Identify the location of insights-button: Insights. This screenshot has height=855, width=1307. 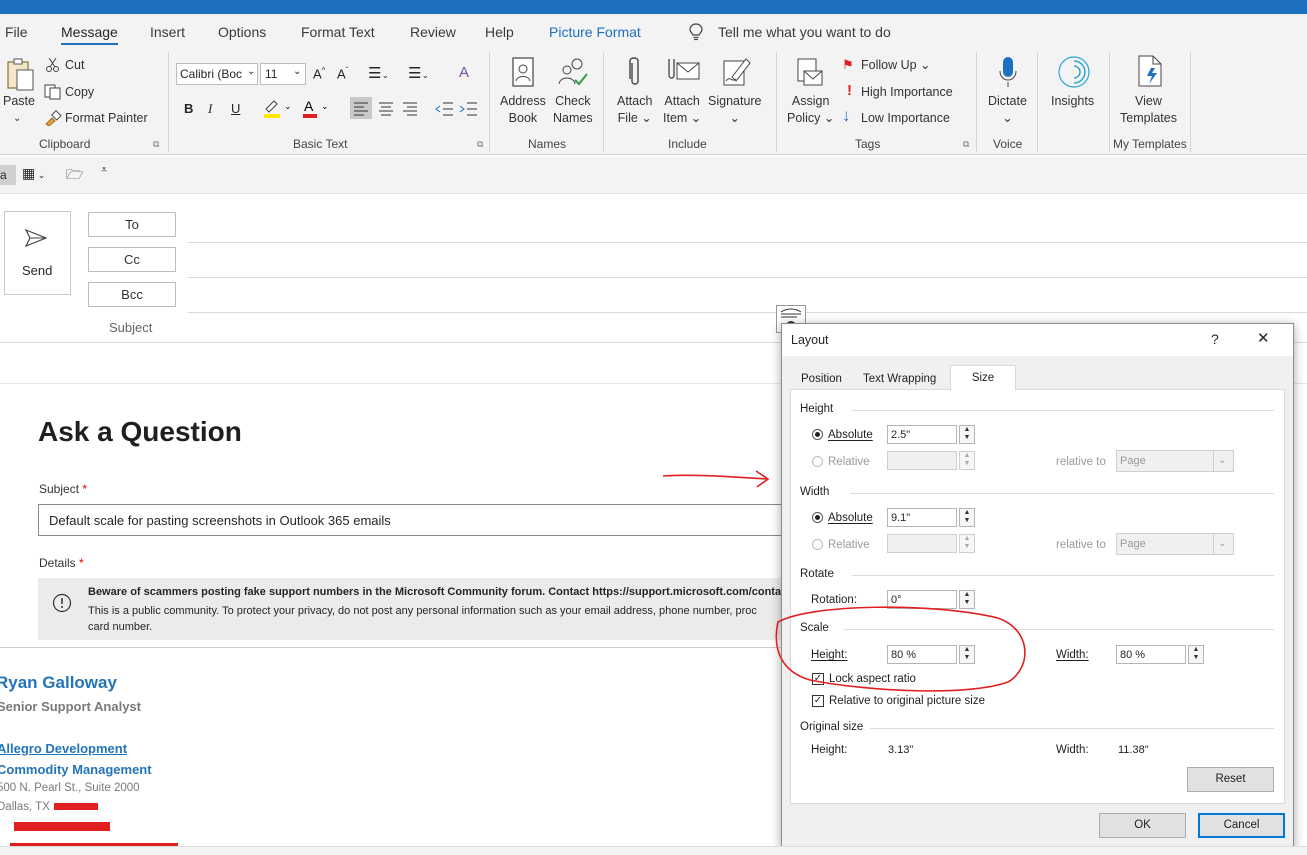
(1072, 101).